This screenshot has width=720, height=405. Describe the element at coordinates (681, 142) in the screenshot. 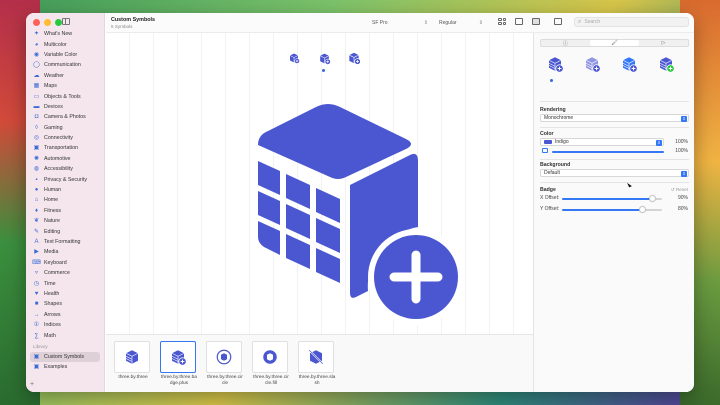

I see `color-percent: 100%` at that location.